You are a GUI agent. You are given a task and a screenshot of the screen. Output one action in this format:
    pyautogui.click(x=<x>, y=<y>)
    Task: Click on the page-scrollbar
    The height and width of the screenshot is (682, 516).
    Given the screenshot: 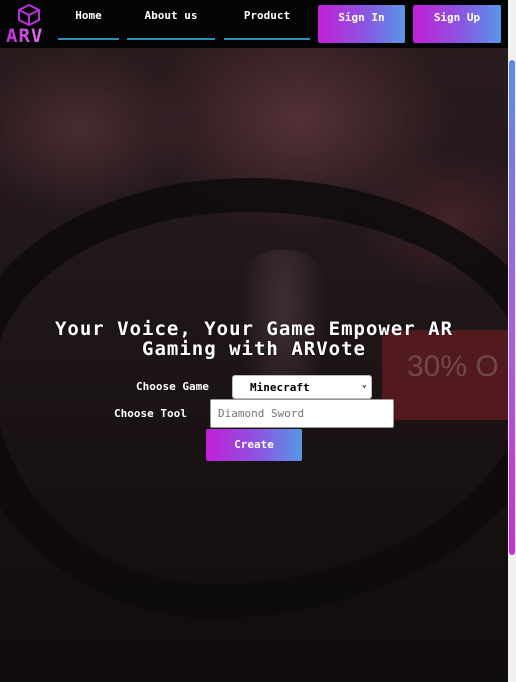 What is the action you would take?
    pyautogui.click(x=512, y=341)
    